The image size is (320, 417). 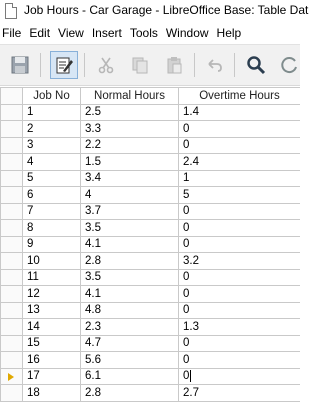 What do you see at coordinates (239, 261) in the screenshot?
I see `cell-overtime-hours: 3.2` at bounding box center [239, 261].